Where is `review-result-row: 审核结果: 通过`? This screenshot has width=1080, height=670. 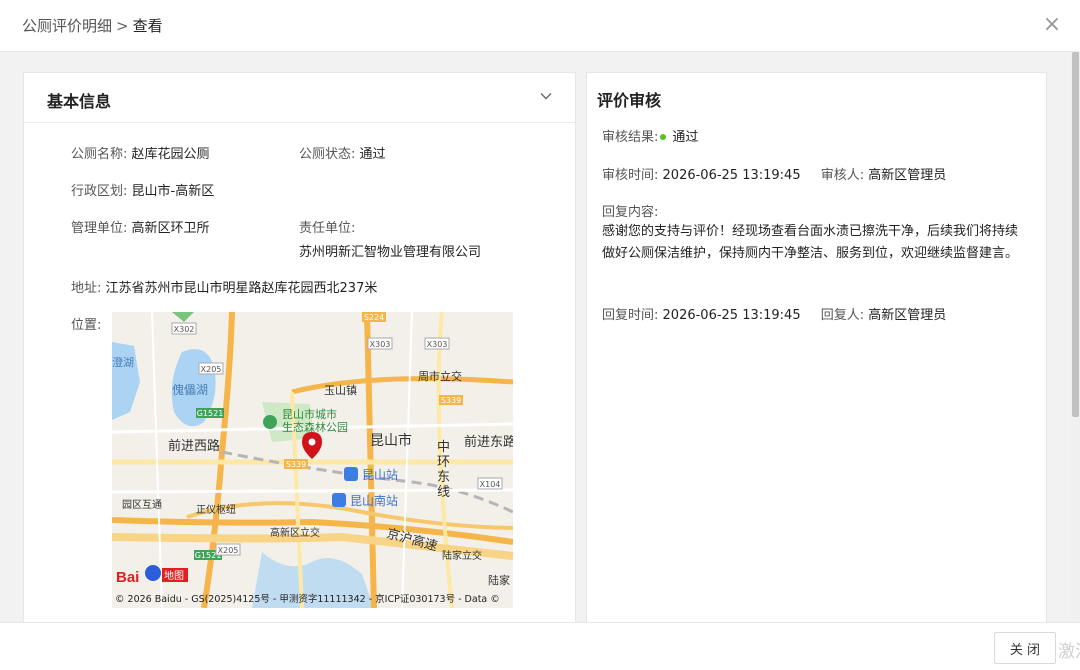 review-result-row: 审核结果: 通过 is located at coordinates (650, 135).